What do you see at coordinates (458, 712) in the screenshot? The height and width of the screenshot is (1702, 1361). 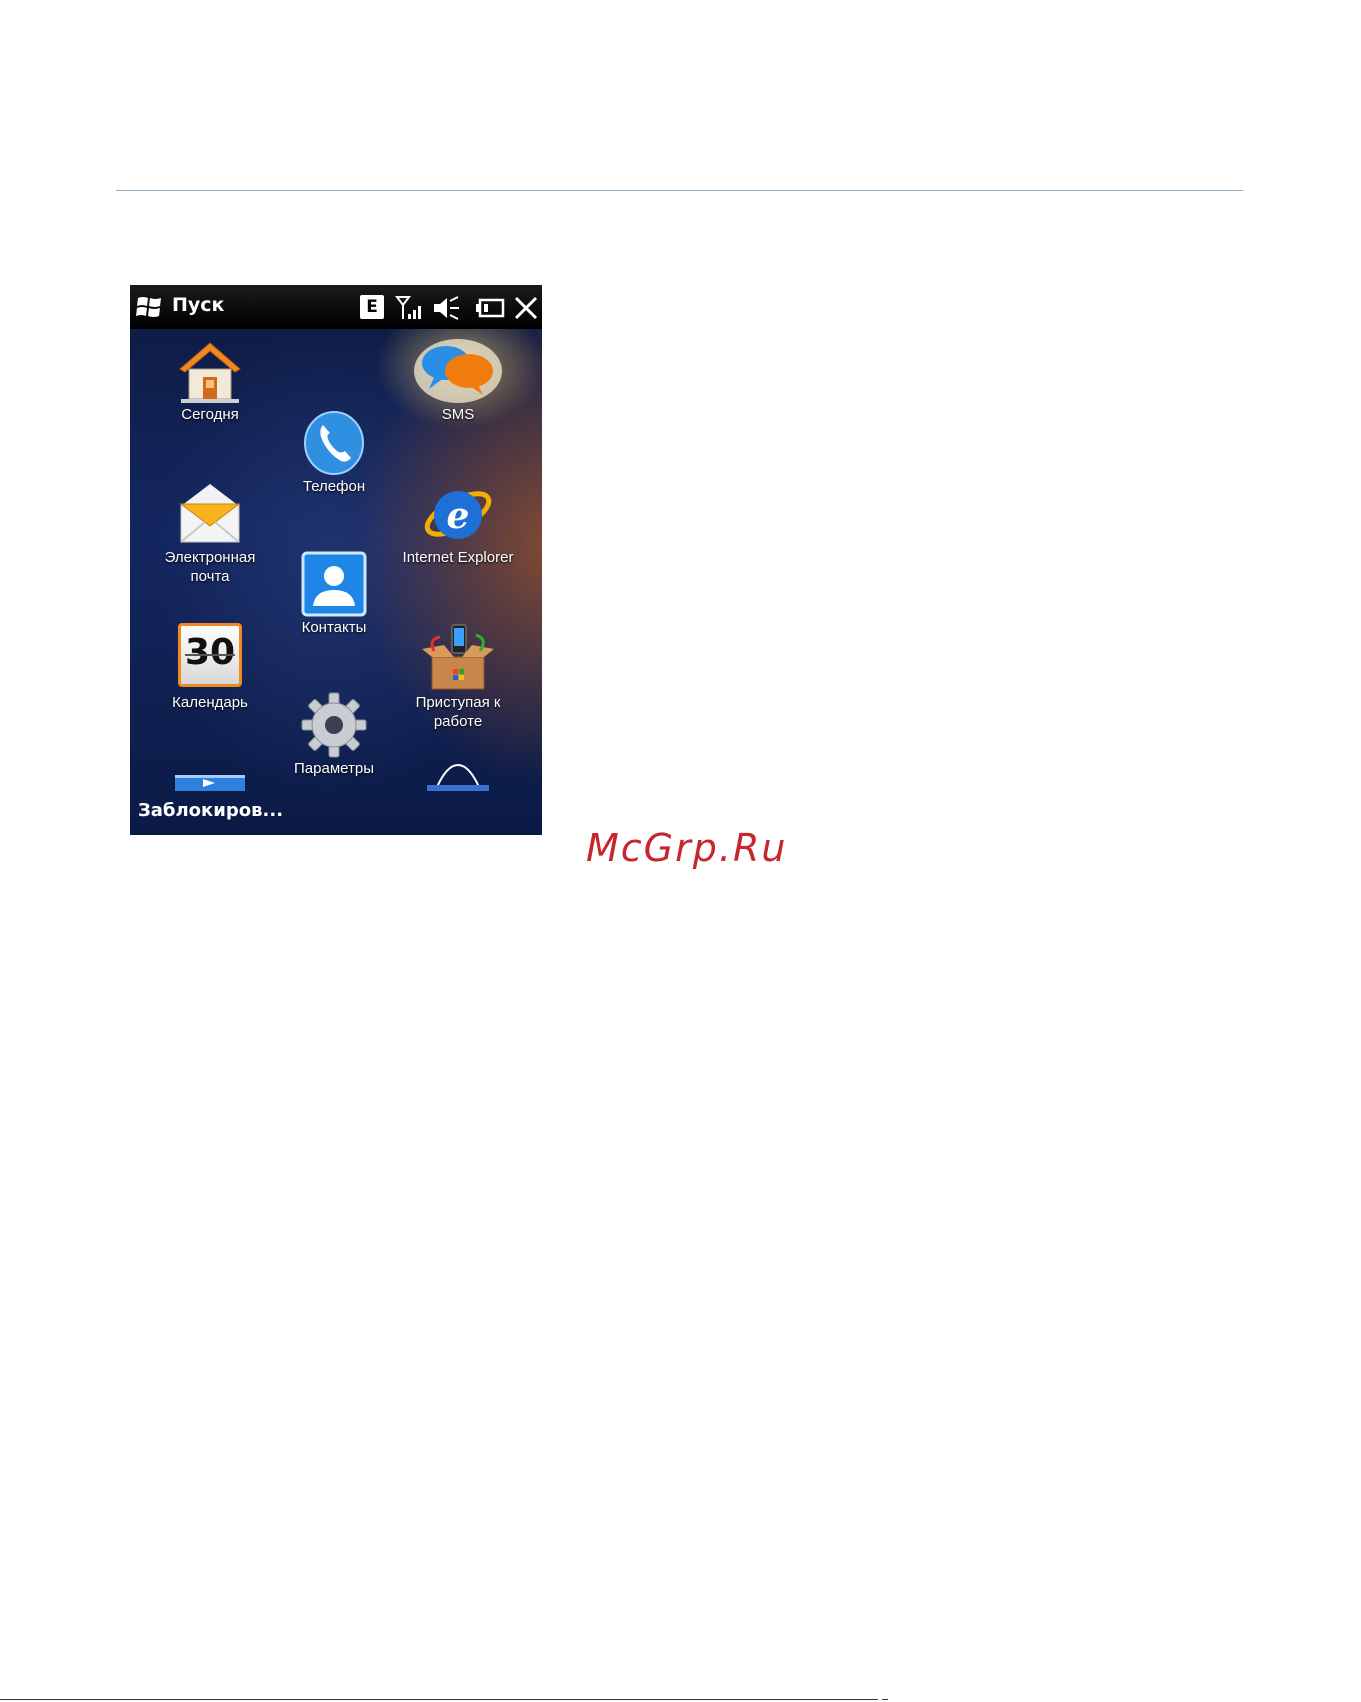 I see `app-label: Приступая к работе` at bounding box center [458, 712].